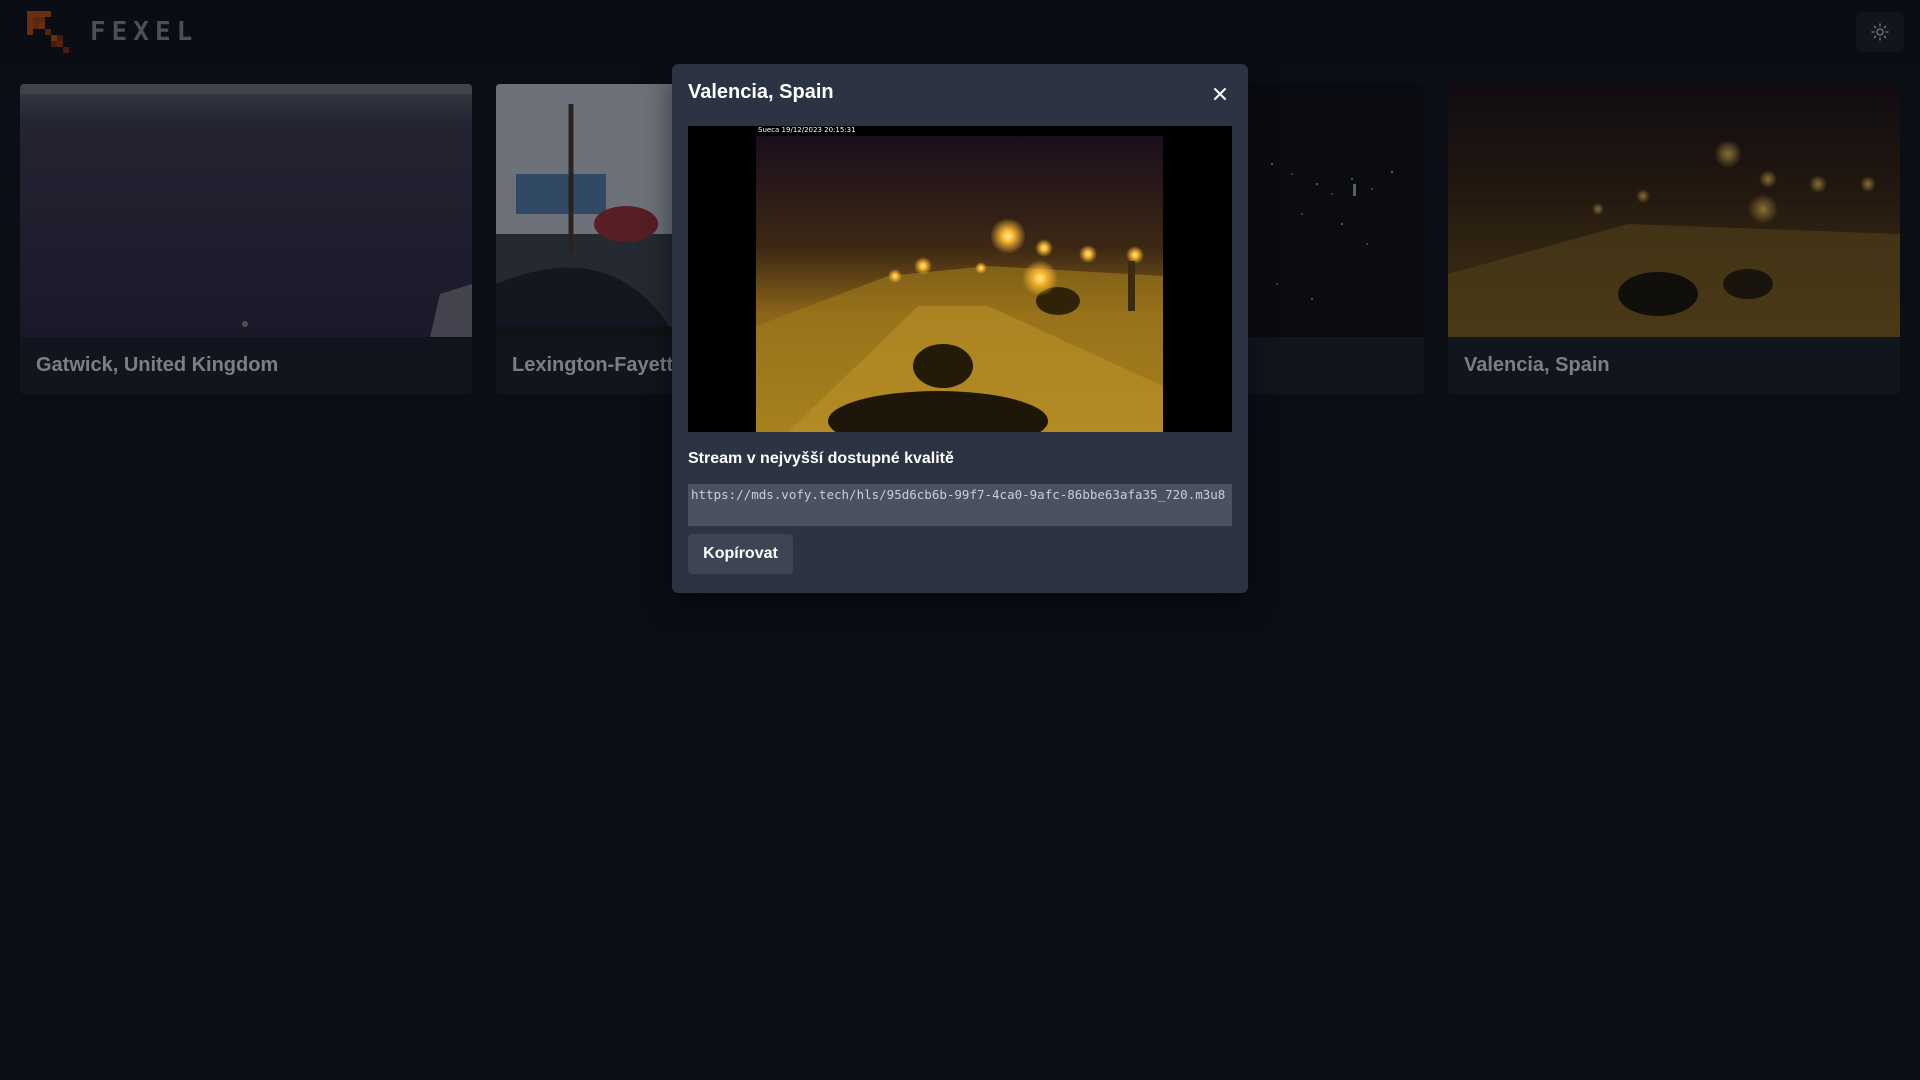 The width and height of the screenshot is (1920, 1080). What do you see at coordinates (807, 130) in the screenshot?
I see `video-timestamp: Sueca 19/12/2023 20:15:31` at bounding box center [807, 130].